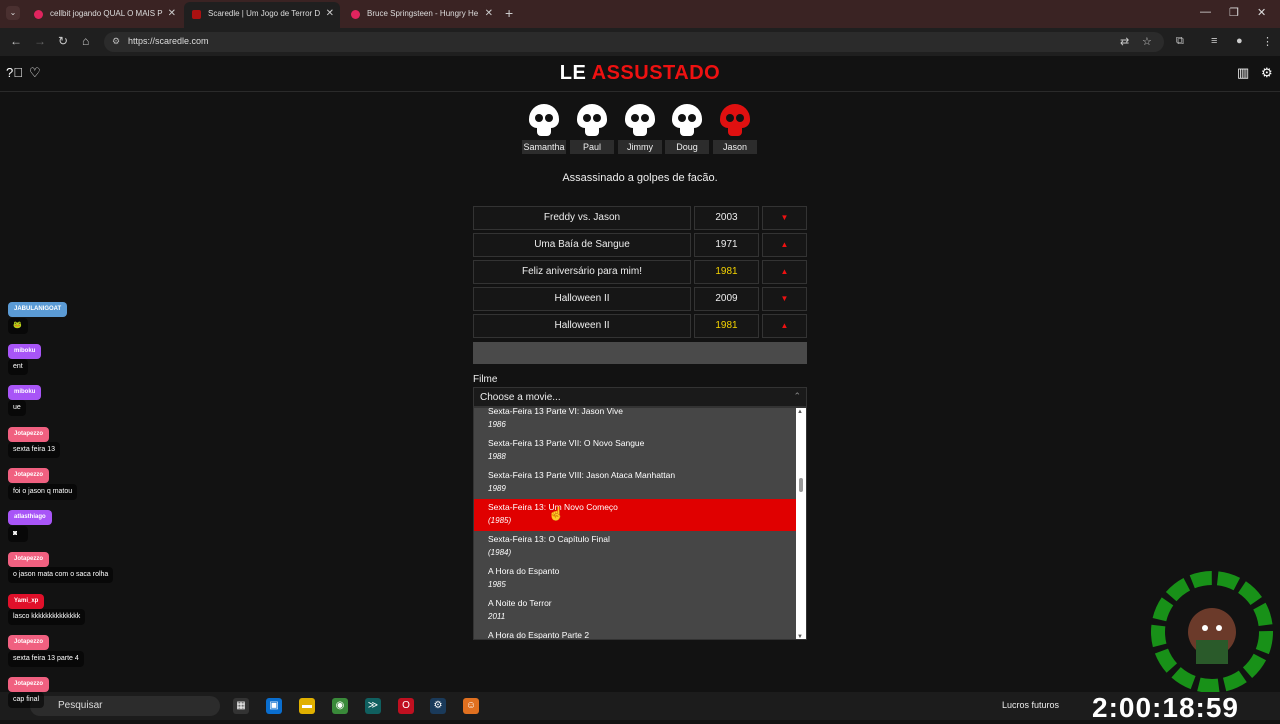 This screenshot has width=1280, height=724. What do you see at coordinates (421, 14) in the screenshot?
I see `browser-tab-3: Bruce Springsteen - Hungry He ✕` at bounding box center [421, 14].